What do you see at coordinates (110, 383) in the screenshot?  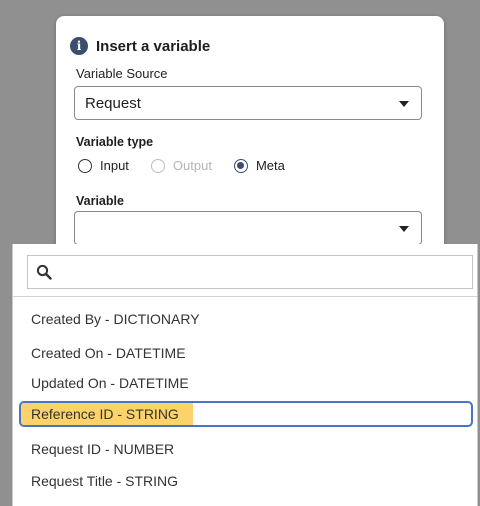 I see `option-label: Updated On - DATETIME` at bounding box center [110, 383].